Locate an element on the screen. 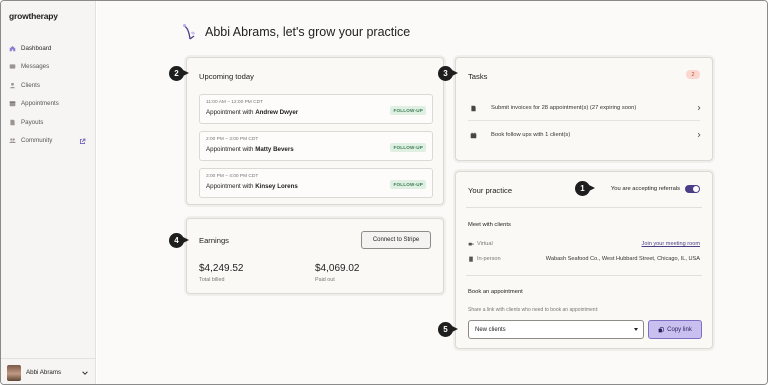 The height and width of the screenshot is (385, 768). sidebar-item-label: Community is located at coordinates (37, 141).